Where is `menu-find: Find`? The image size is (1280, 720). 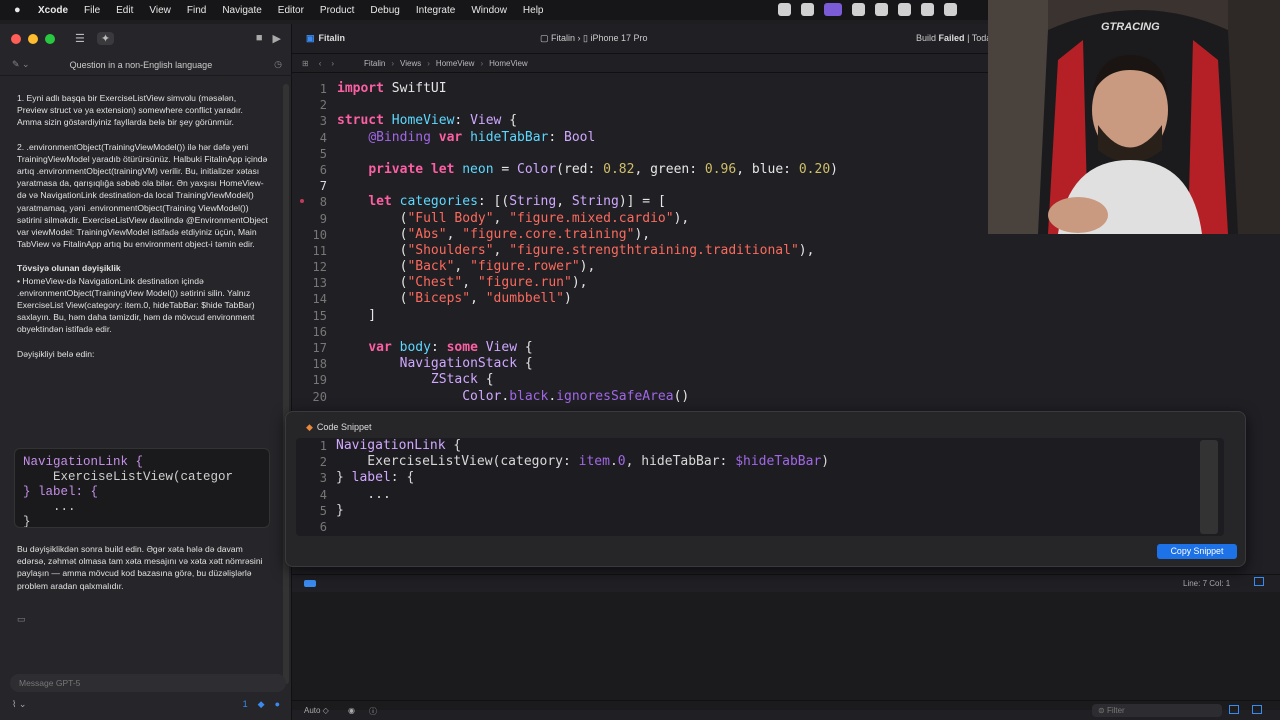 menu-find: Find is located at coordinates (196, 10).